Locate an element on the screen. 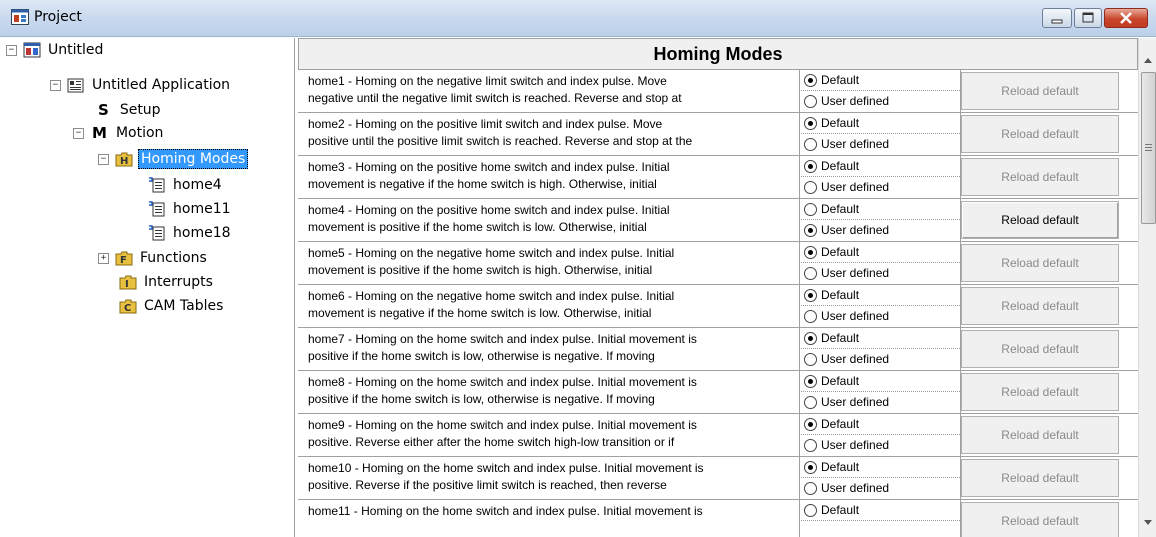  tree-label-functions: Functions is located at coordinates (173, 258).